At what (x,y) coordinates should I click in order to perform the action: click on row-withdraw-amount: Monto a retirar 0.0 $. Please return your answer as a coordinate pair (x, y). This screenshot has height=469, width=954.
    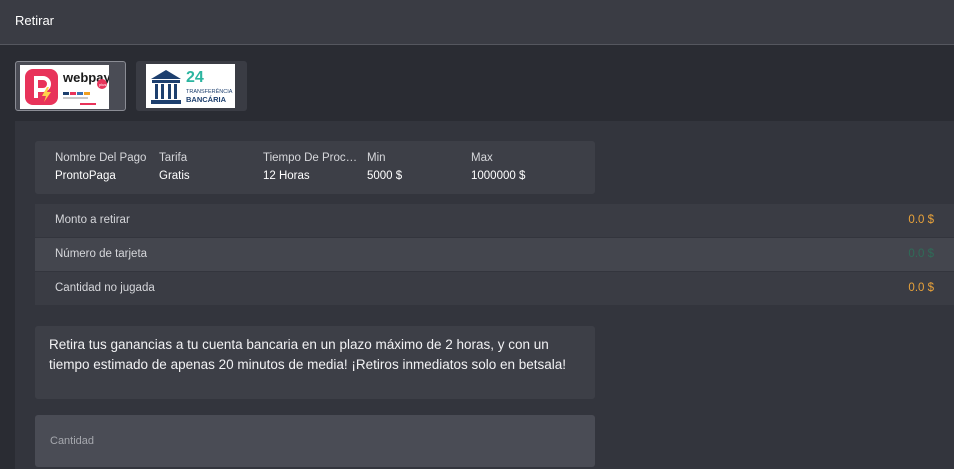
    Looking at the image, I should click on (494, 220).